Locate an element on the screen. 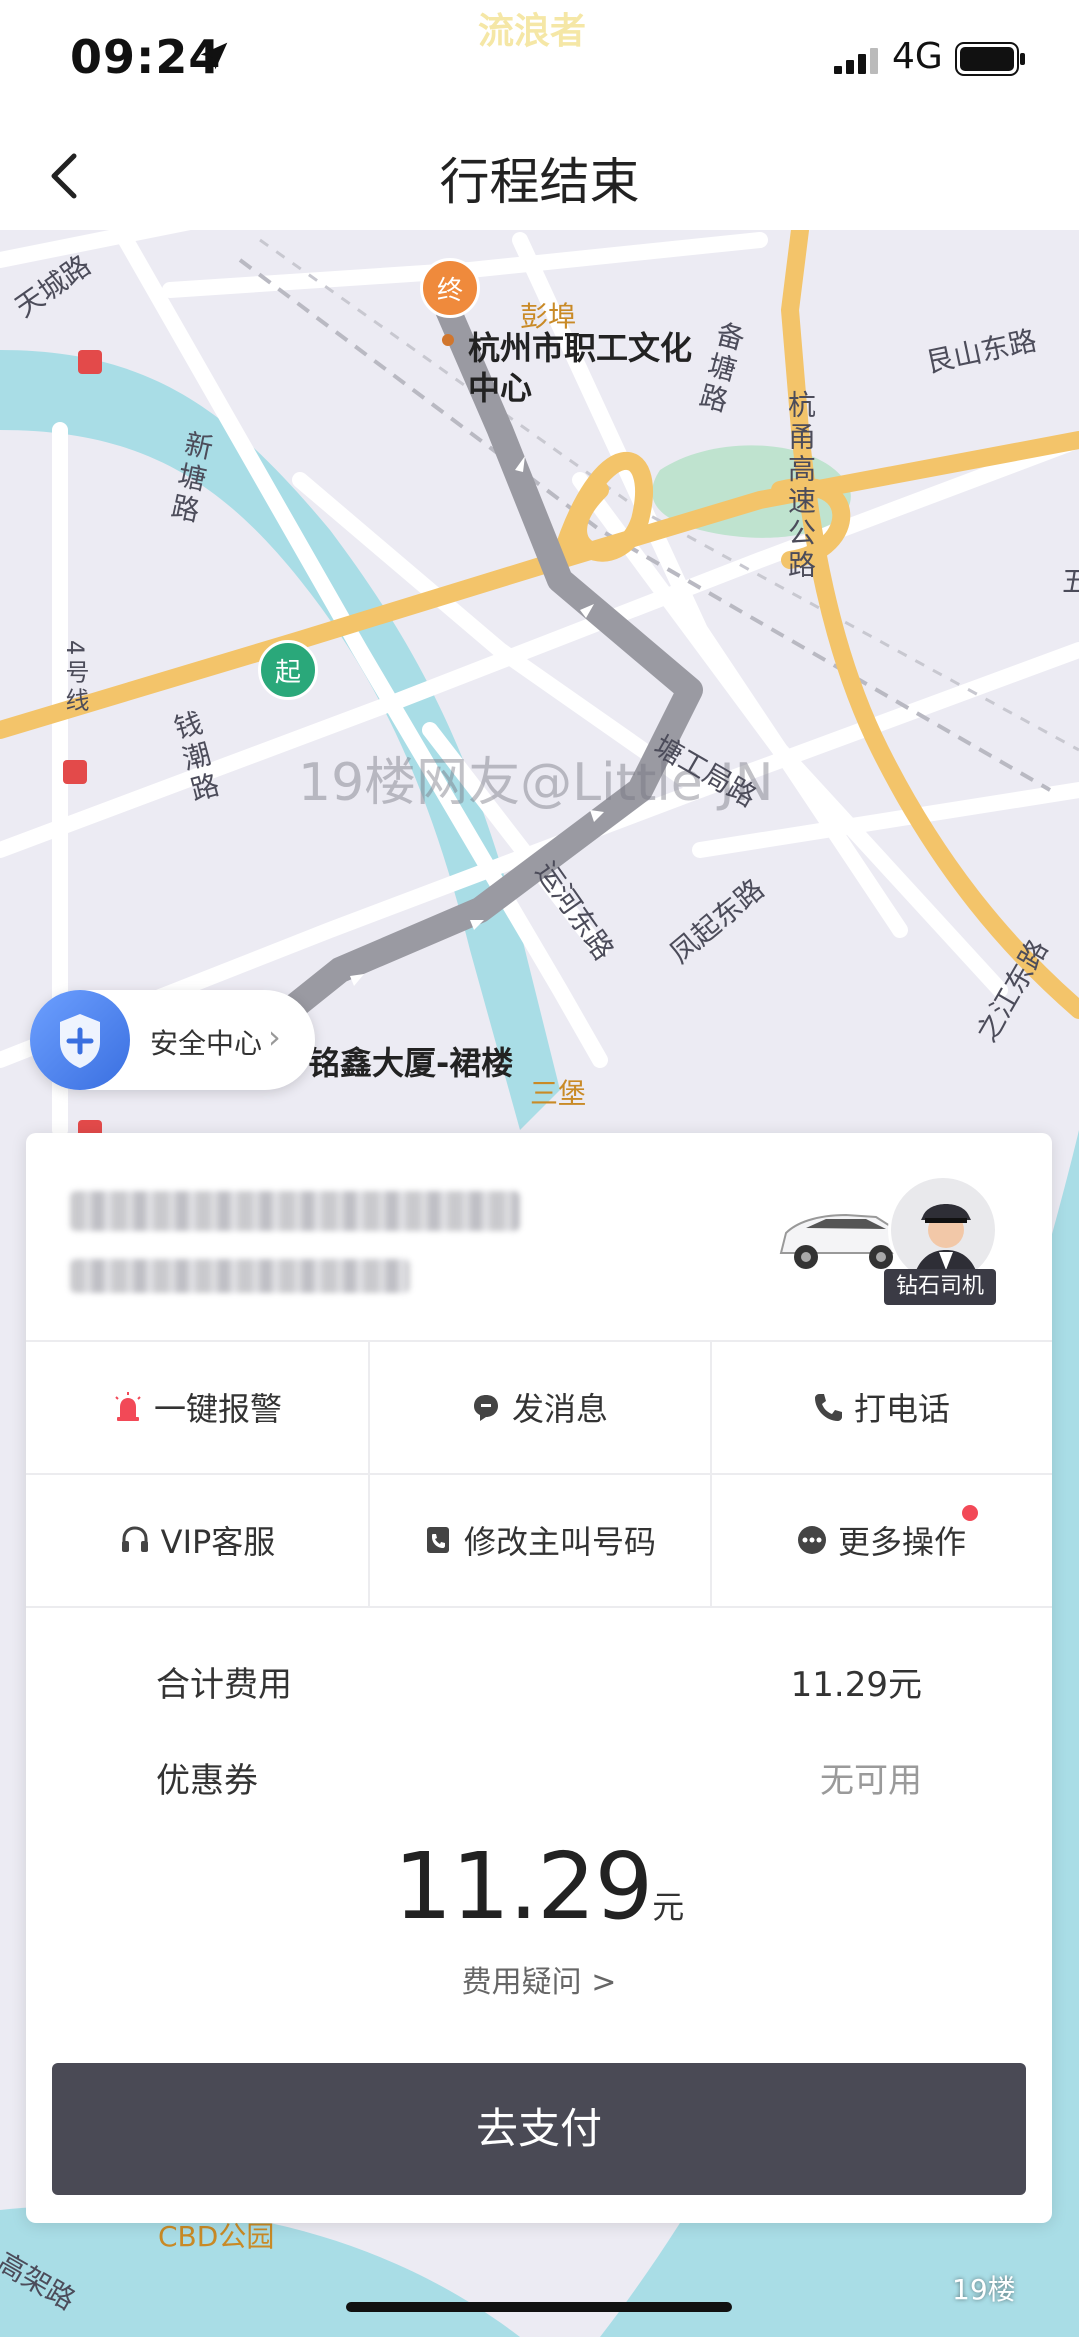 This screenshot has height=2337, width=1079. total-fee-label: 合计费用 is located at coordinates (224, 1685).